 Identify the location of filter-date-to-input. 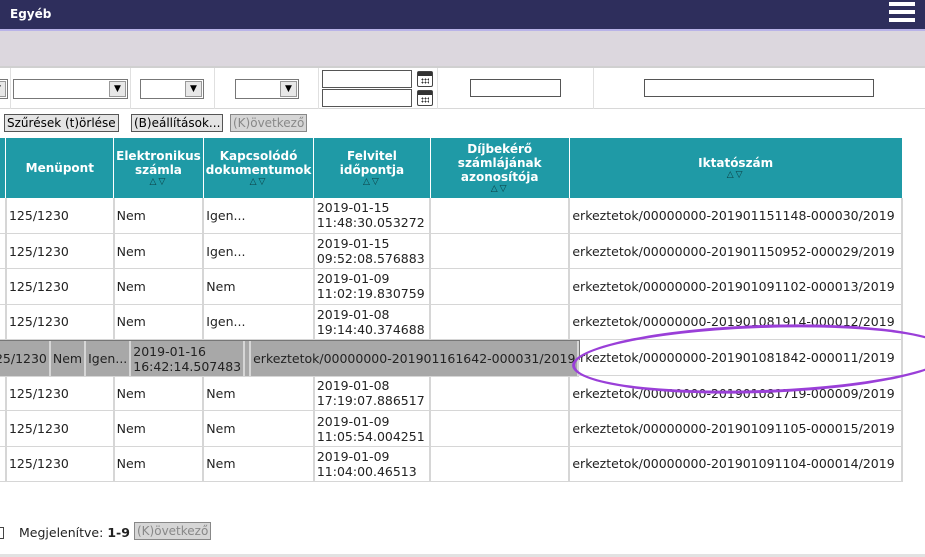
(367, 98).